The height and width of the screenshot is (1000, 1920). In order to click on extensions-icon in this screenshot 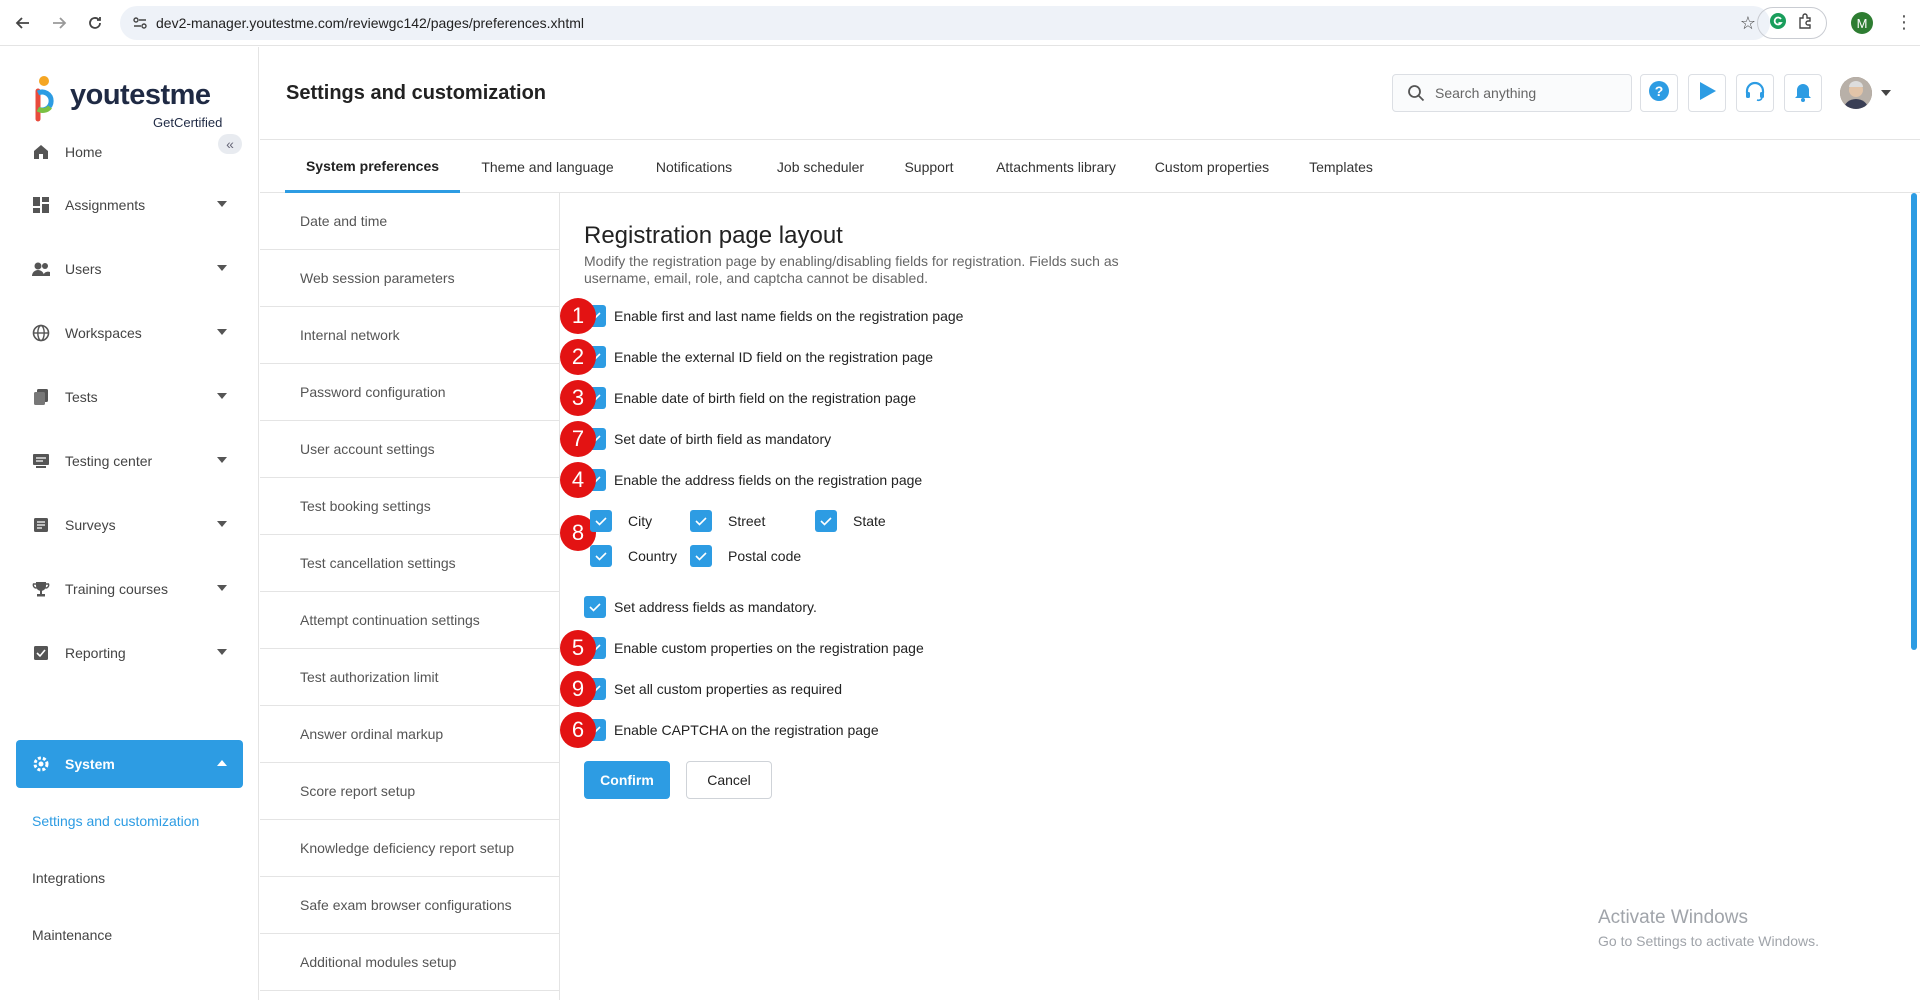, I will do `click(1806, 23)`.